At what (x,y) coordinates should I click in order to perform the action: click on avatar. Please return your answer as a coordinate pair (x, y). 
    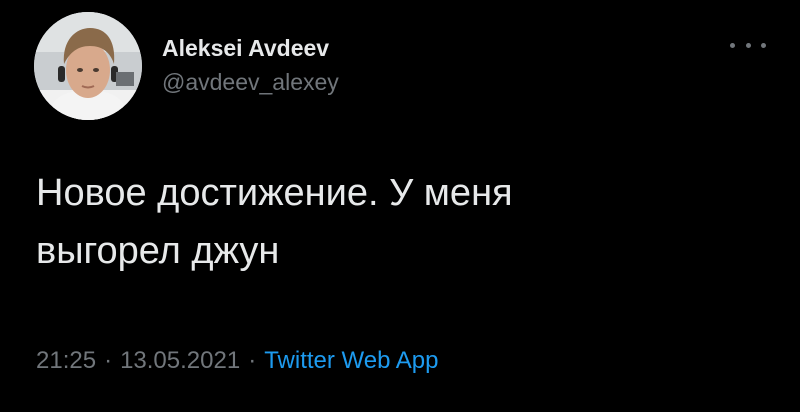
    Looking at the image, I should click on (88, 66).